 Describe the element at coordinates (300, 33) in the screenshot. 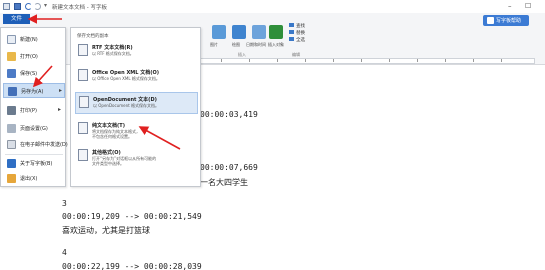

I see `replace-button: 替换` at that location.